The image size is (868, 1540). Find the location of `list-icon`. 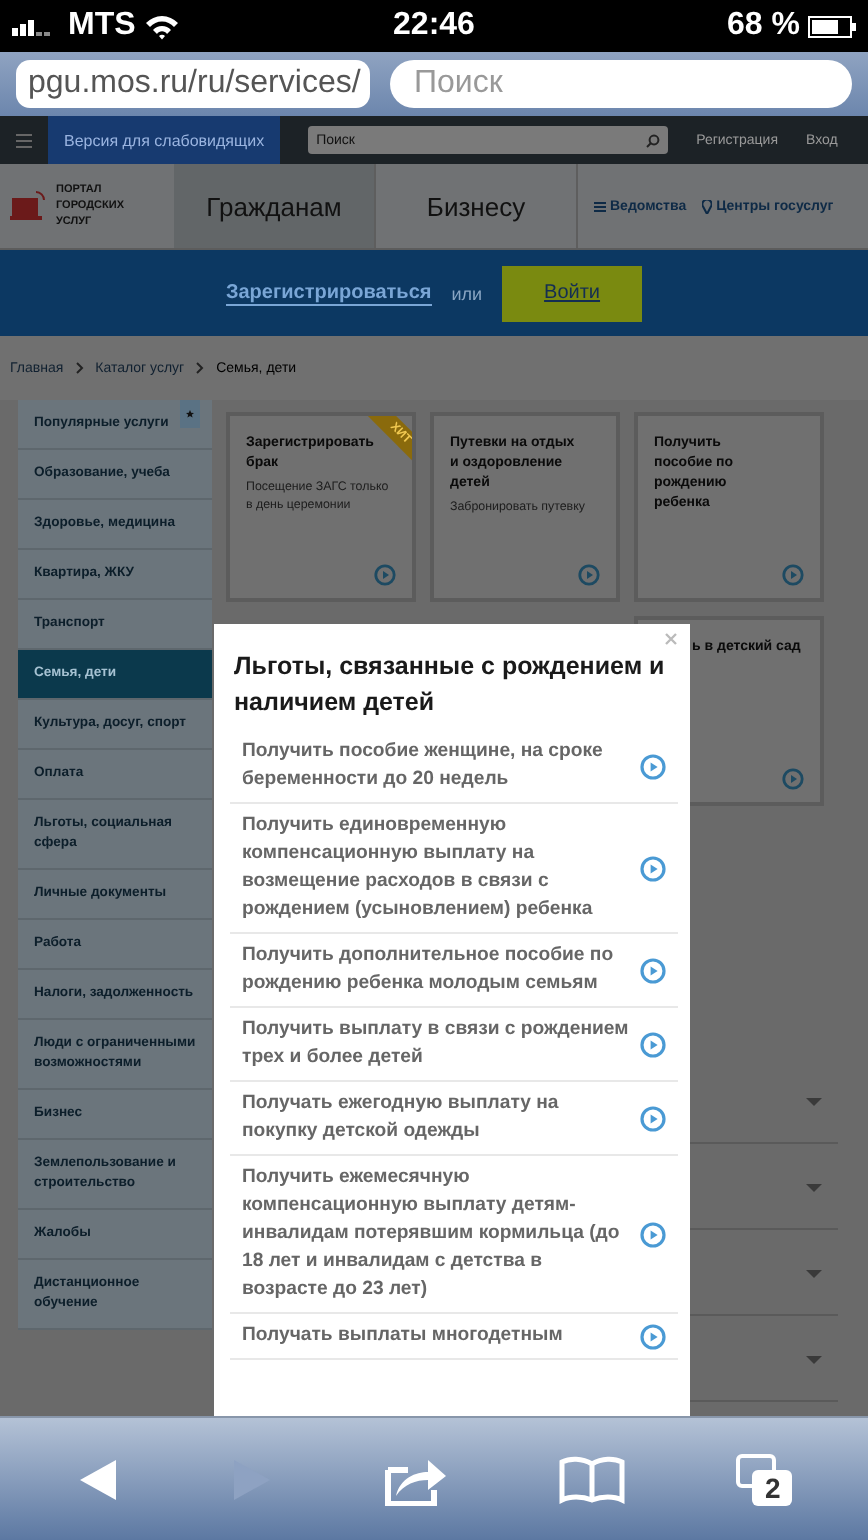

list-icon is located at coordinates (600, 206).